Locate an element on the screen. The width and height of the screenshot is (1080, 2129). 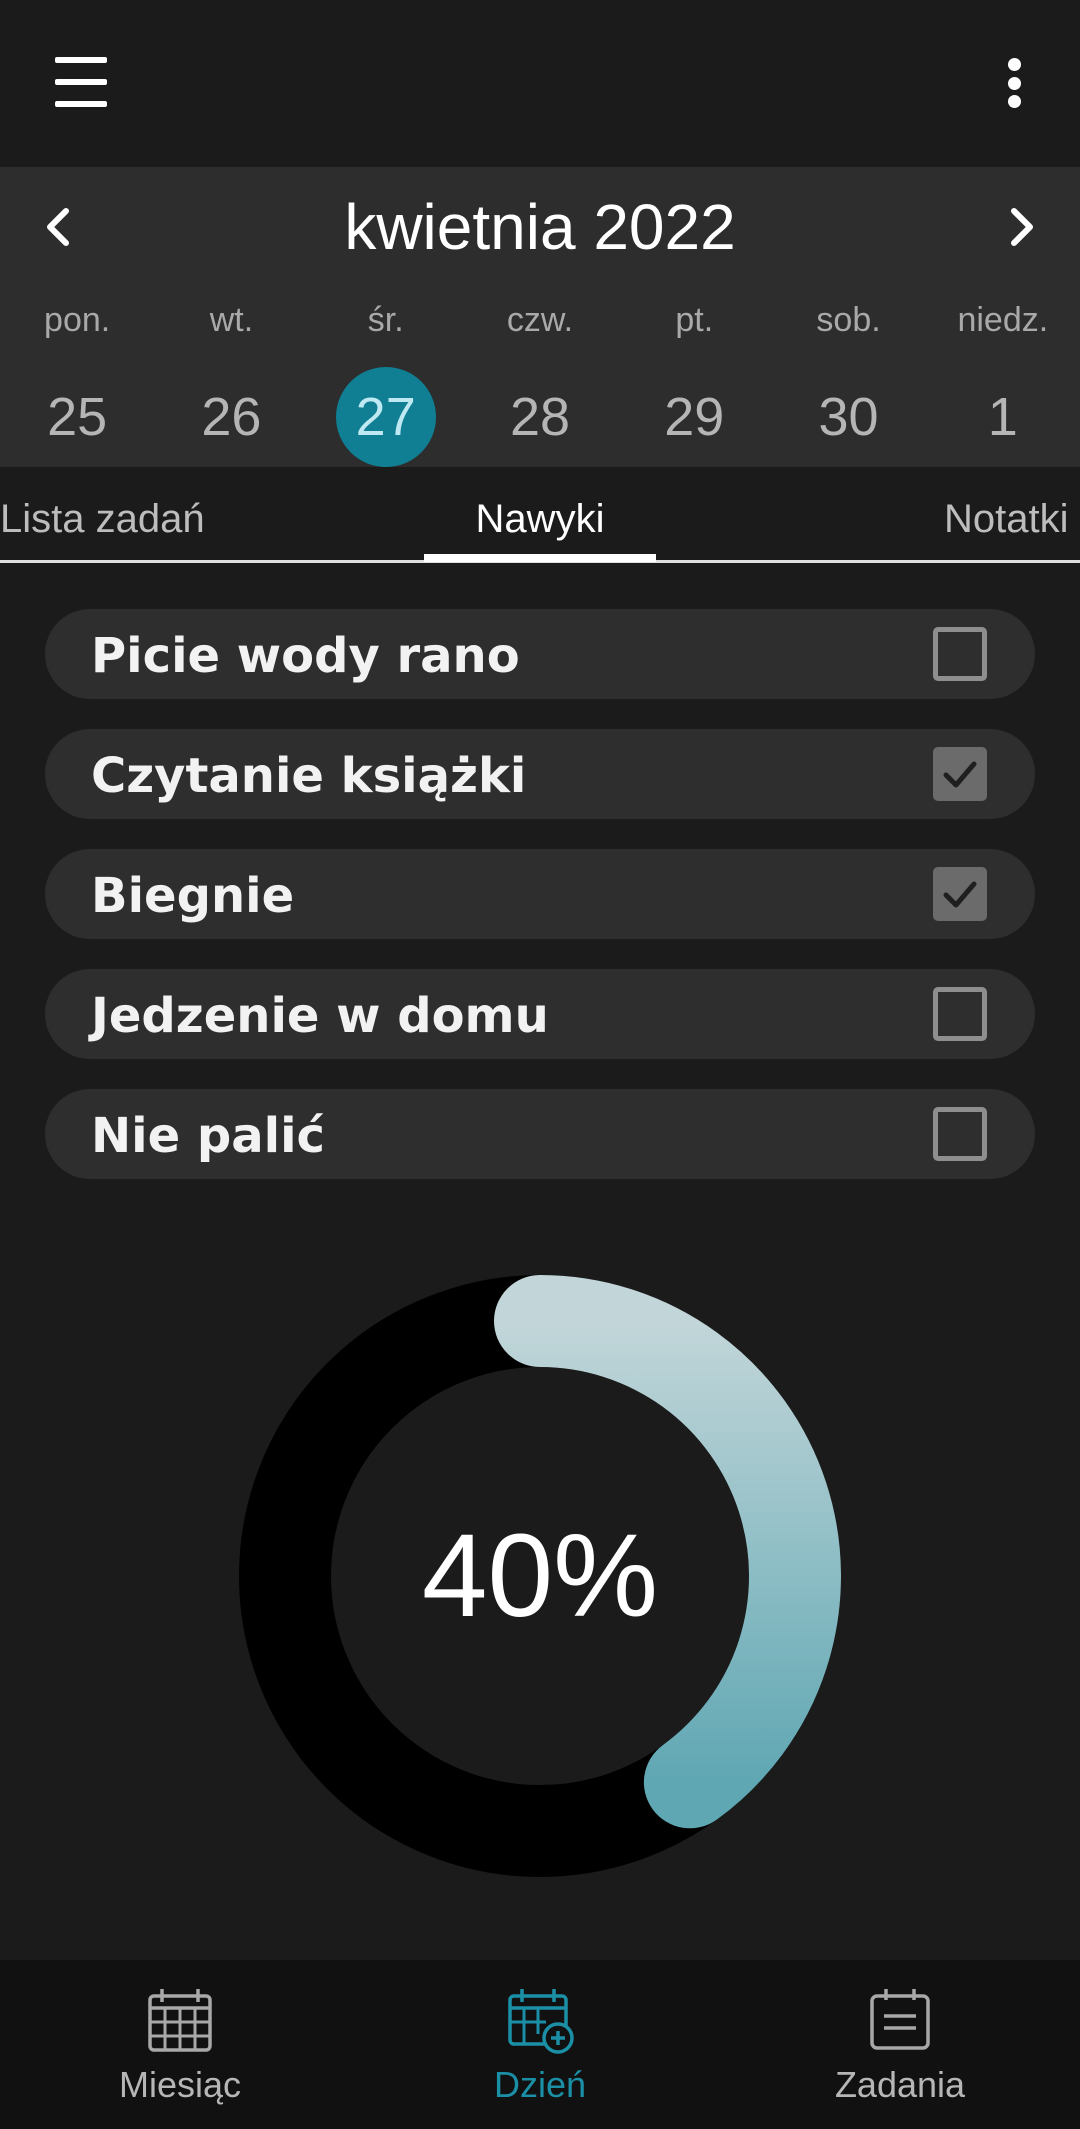
day-number: 25 is located at coordinates (77, 417).